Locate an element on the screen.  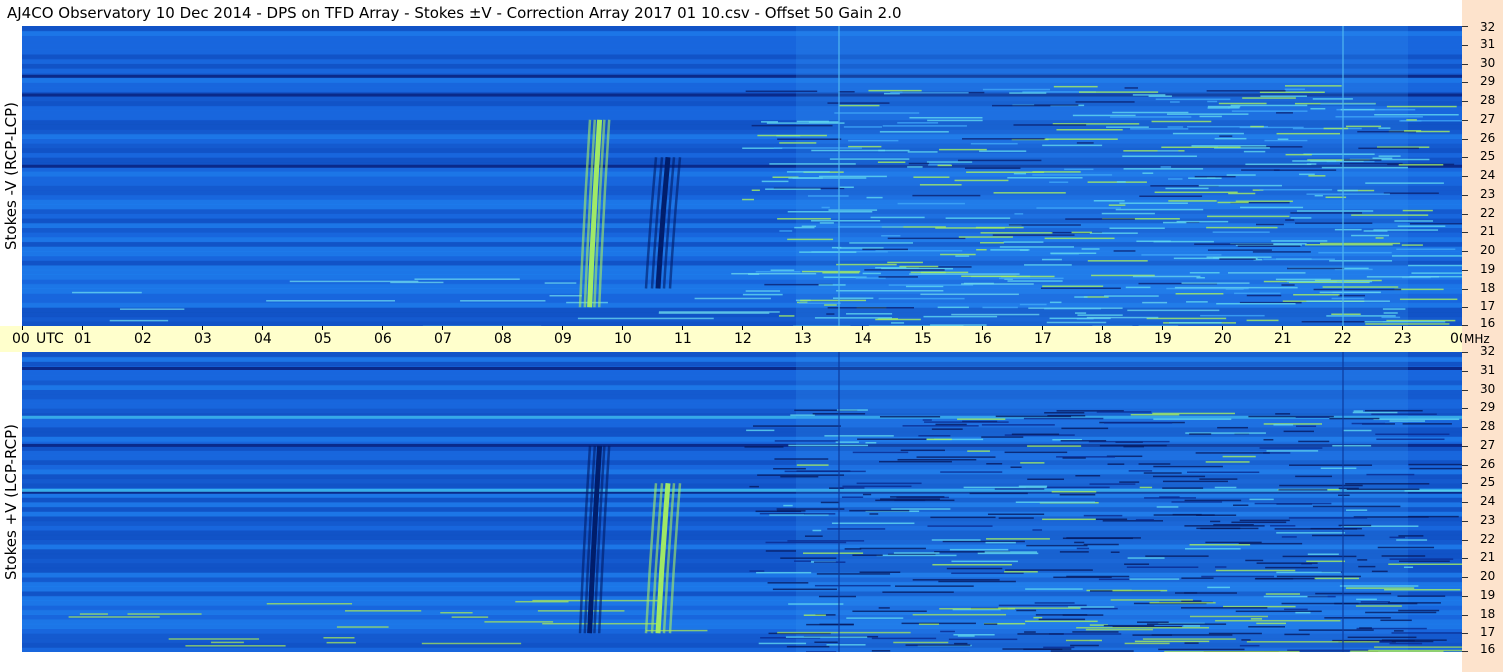
frequency-tick-label: 23 is located at coordinates (1488, 193).